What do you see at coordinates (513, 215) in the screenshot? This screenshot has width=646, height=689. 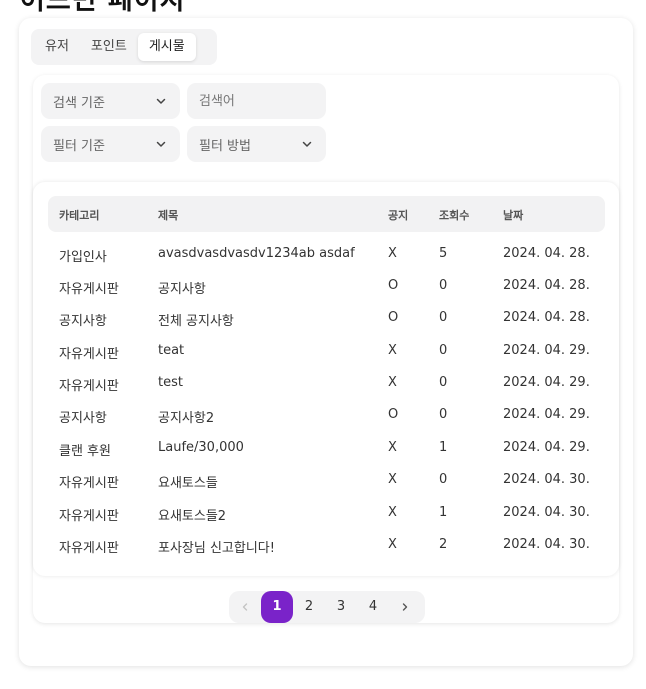 I see `header-date: 날짜` at bounding box center [513, 215].